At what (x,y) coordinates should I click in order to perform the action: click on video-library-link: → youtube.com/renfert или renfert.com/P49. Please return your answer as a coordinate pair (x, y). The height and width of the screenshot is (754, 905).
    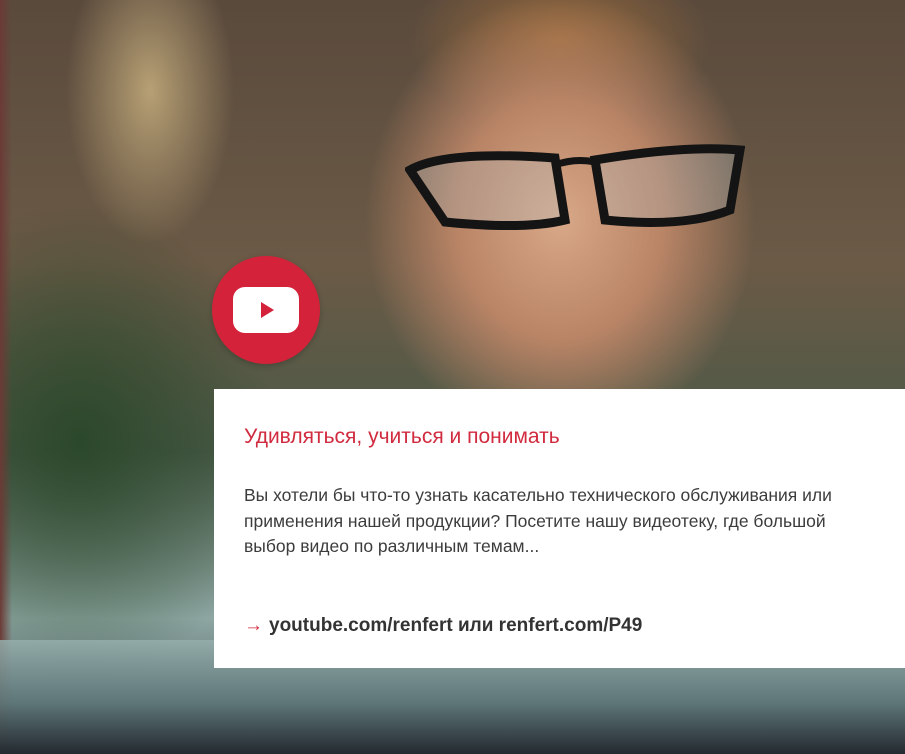
    Looking at the image, I should click on (443, 626).